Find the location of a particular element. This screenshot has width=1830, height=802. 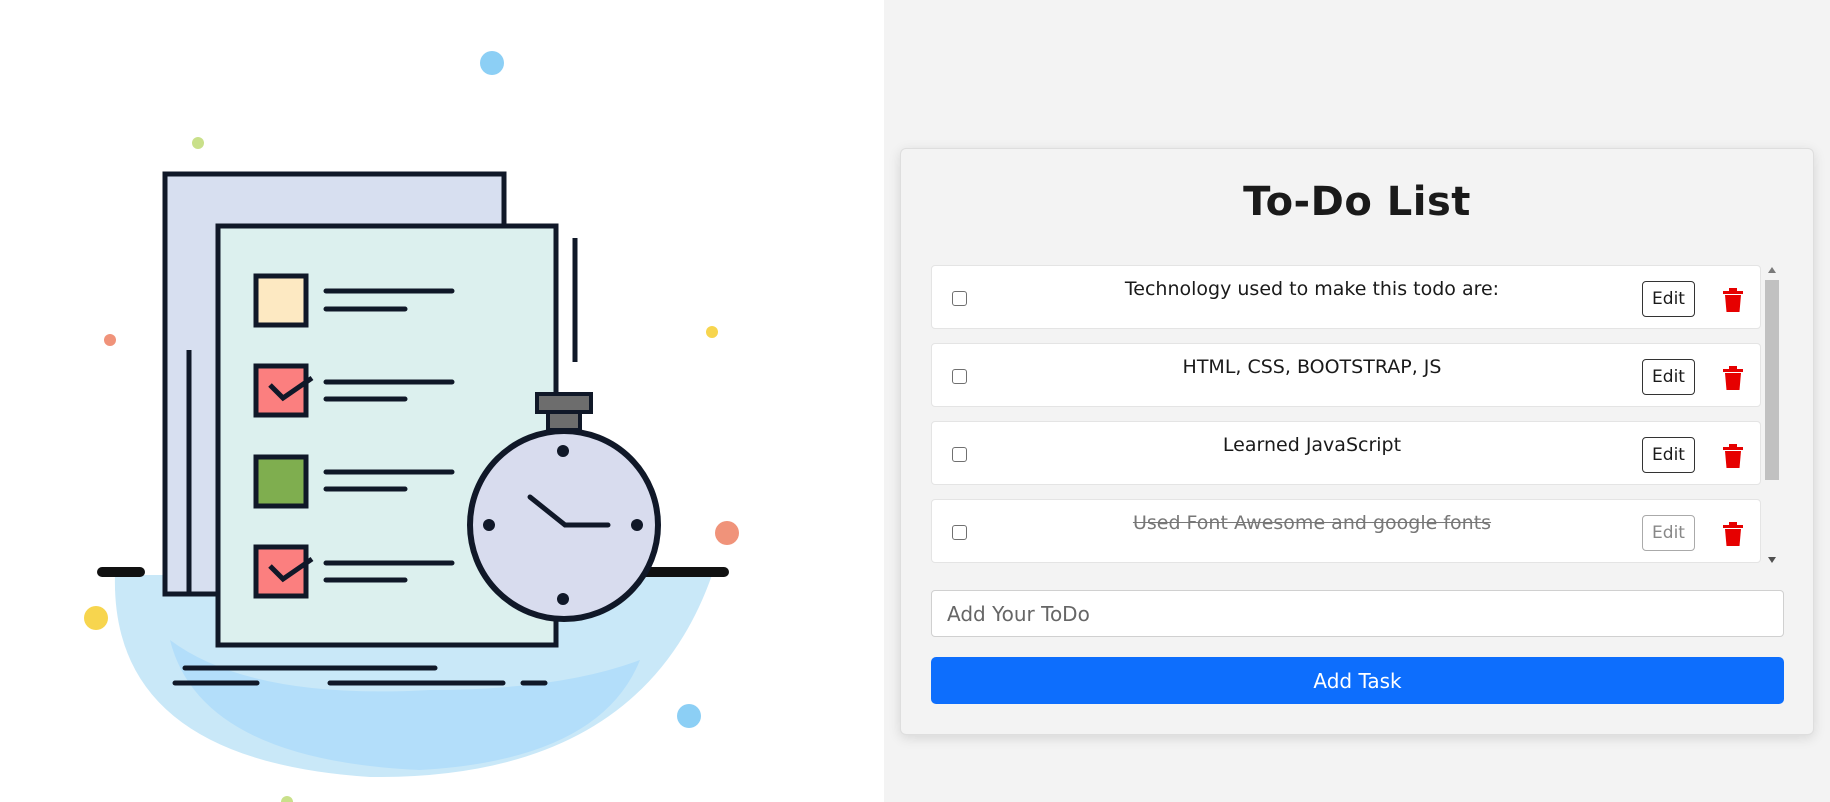

add-task-button: Add Task is located at coordinates (1357, 680).